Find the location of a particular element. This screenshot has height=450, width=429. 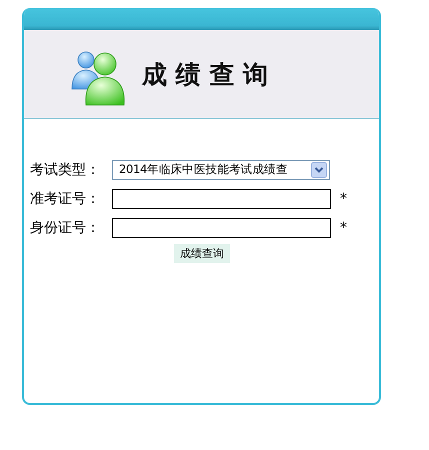

caret-icon is located at coordinates (319, 170).